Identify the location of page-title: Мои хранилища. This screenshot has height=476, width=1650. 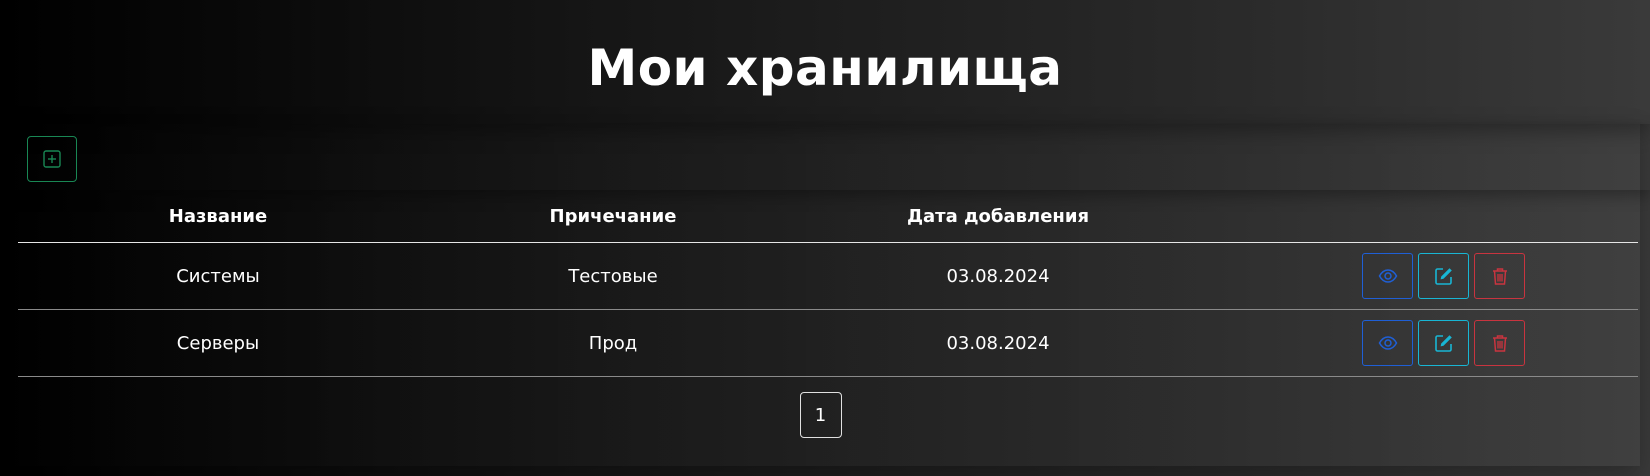
(825, 68).